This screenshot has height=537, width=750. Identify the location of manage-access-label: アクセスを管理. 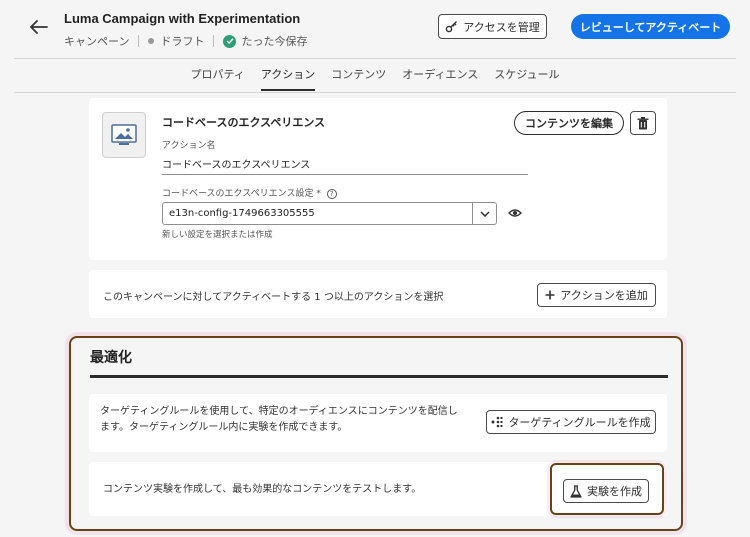
(501, 27).